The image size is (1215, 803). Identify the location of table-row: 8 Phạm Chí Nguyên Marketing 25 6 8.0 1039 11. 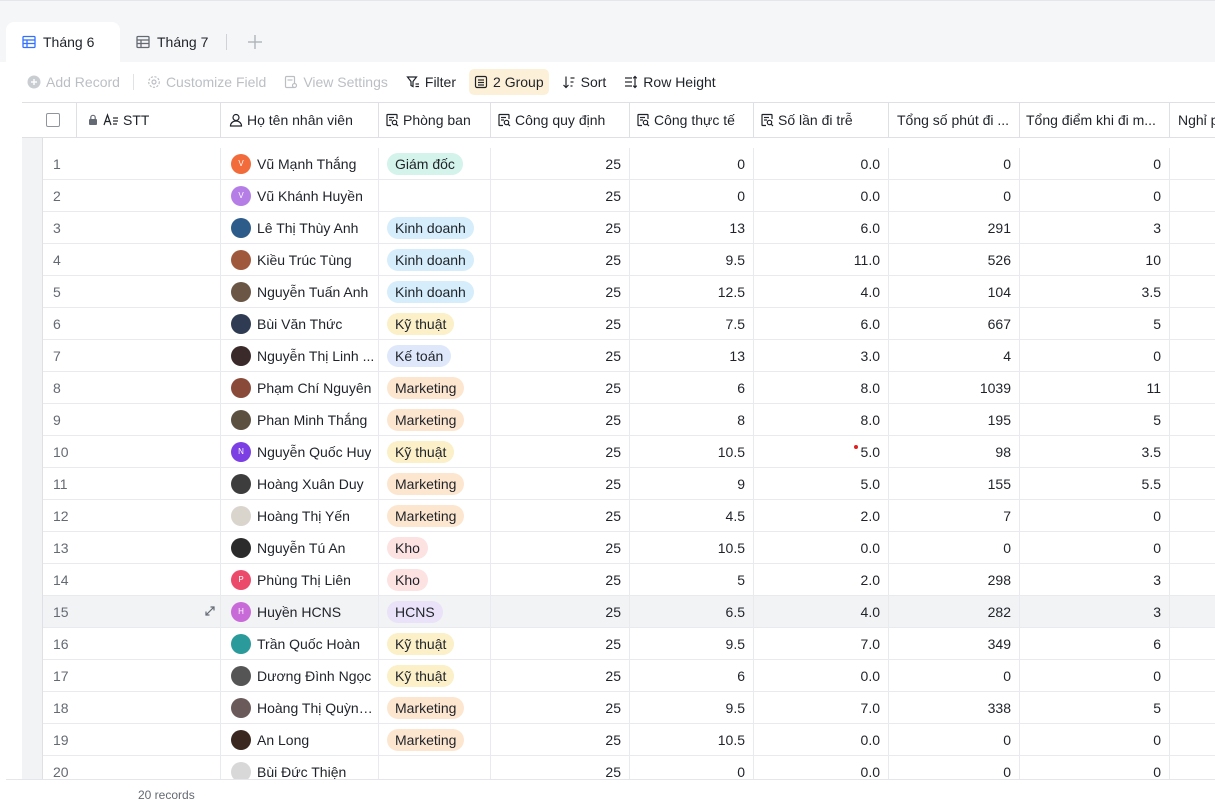
(629, 388).